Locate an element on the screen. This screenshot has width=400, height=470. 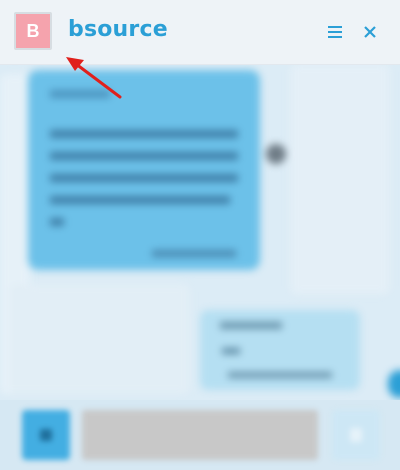
avatar-initial: B is located at coordinates (33, 30).